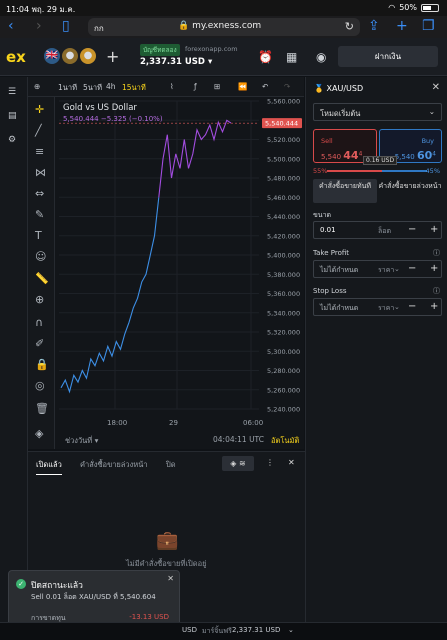  What do you see at coordinates (11, 26) in the screenshot?
I see `back-icon: ‹` at bounding box center [11, 26].